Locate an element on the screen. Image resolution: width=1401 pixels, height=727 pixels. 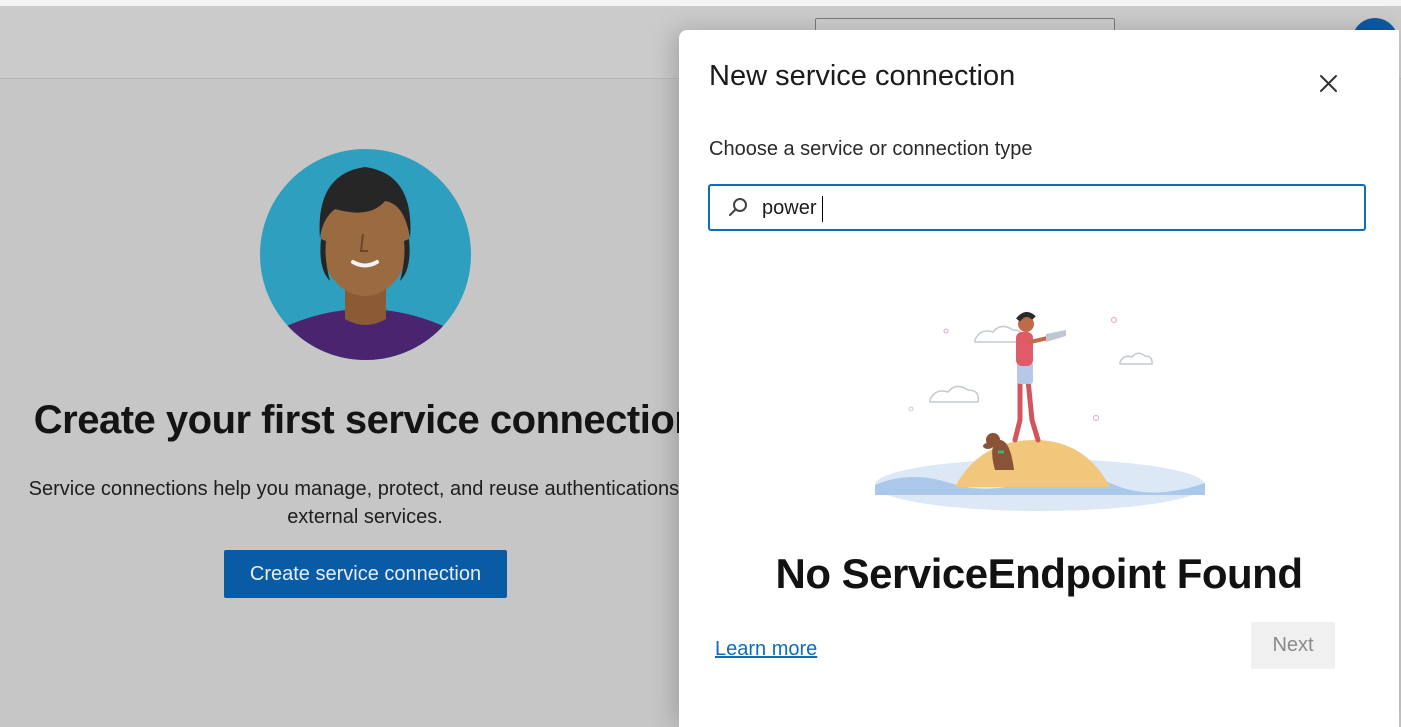
learn-more-link: Learn more is located at coordinates (766, 649).